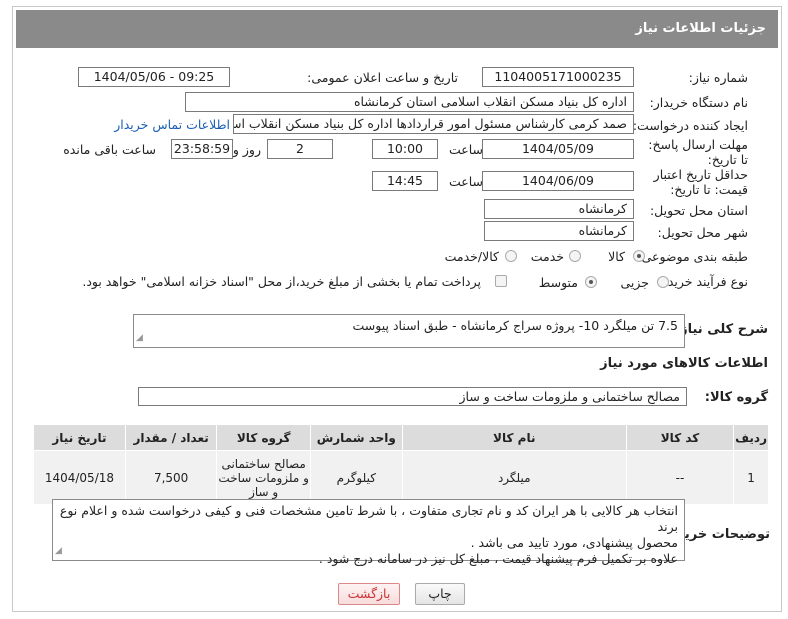 This screenshot has width=788, height=619. Describe the element at coordinates (202, 149) in the screenshot. I see `remaining-time-field: 23:58:59` at that location.